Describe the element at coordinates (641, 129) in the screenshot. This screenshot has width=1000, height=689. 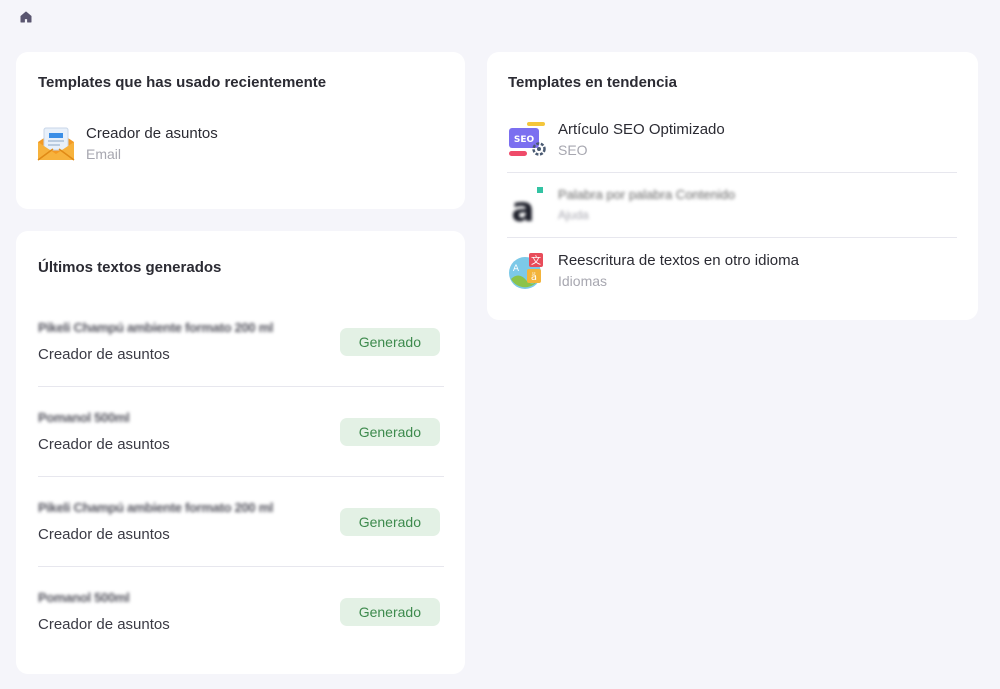
I see `template-name: Artículo SEO Optimizado` at that location.